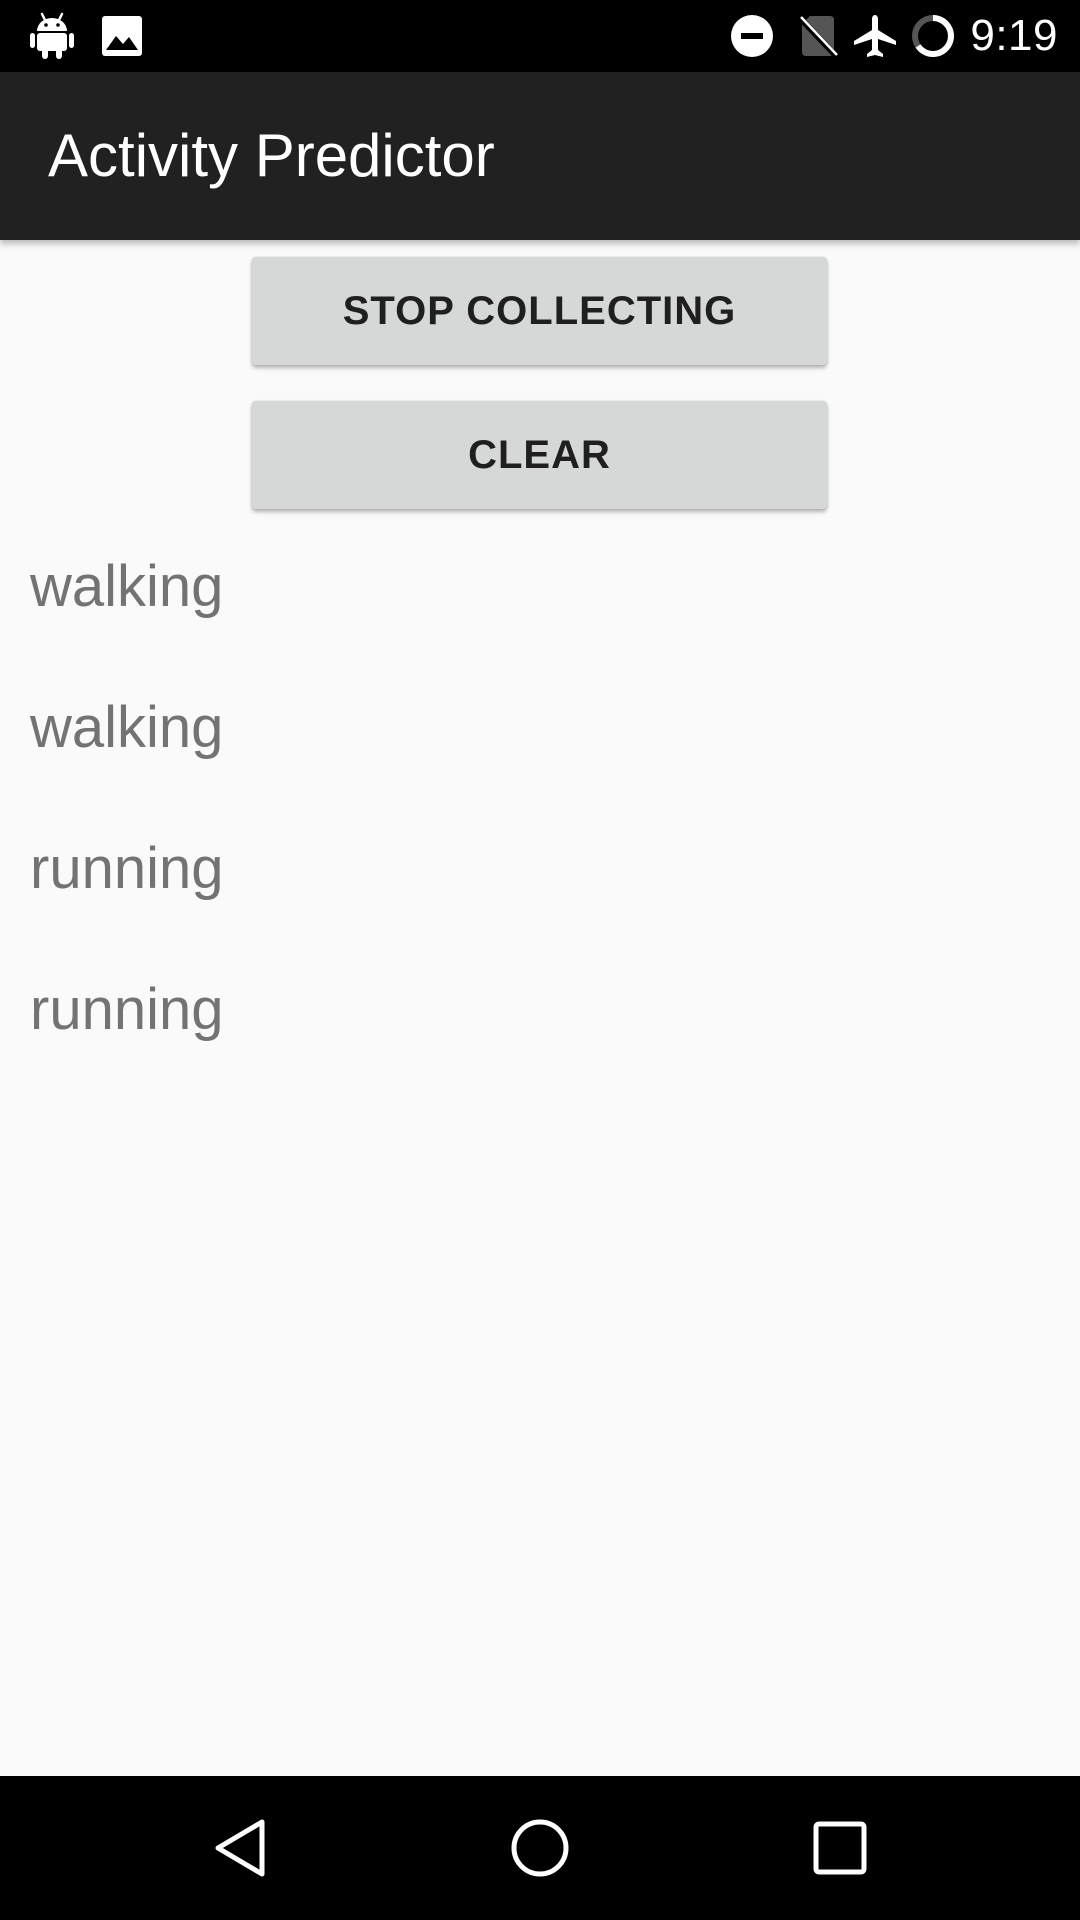 The height and width of the screenshot is (1920, 1080). What do you see at coordinates (819, 36) in the screenshot?
I see `no-sim-icon` at bounding box center [819, 36].